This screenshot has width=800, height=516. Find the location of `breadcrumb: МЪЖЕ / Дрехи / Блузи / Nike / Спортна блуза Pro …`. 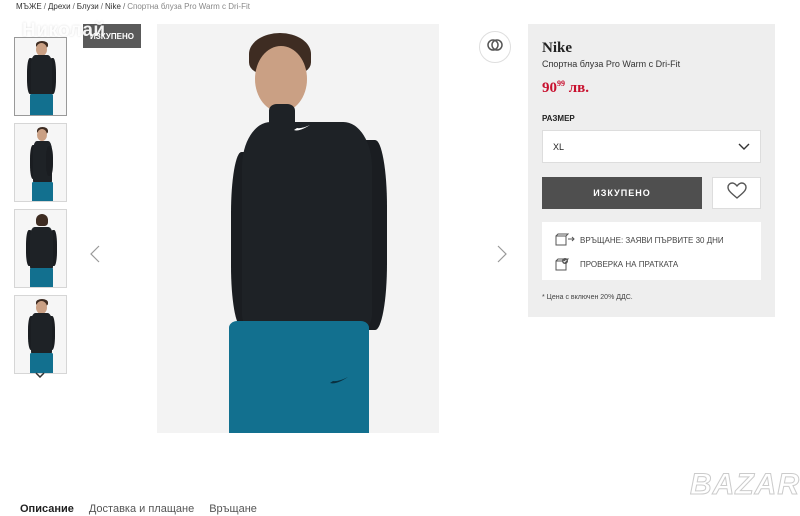

breadcrumb: МЪЖЕ / Дрехи / Блузи / Nike / Спортна блуза Pro … is located at coordinates (133, 6).